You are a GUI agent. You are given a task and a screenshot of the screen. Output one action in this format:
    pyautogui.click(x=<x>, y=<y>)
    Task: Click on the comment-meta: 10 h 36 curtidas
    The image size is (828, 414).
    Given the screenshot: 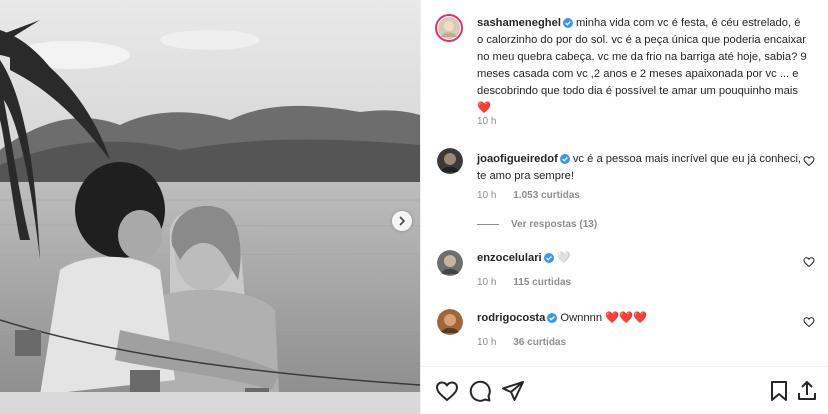 What is the action you would take?
    pyautogui.click(x=528, y=342)
    